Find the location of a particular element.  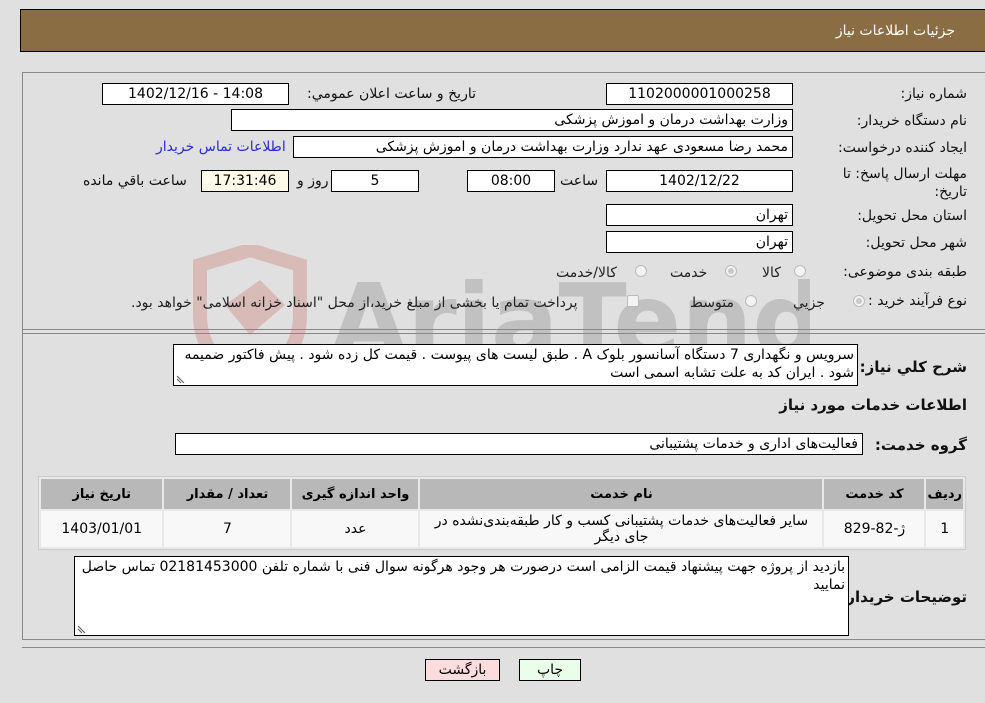

category-option-goods: کالا is located at coordinates (771, 273).